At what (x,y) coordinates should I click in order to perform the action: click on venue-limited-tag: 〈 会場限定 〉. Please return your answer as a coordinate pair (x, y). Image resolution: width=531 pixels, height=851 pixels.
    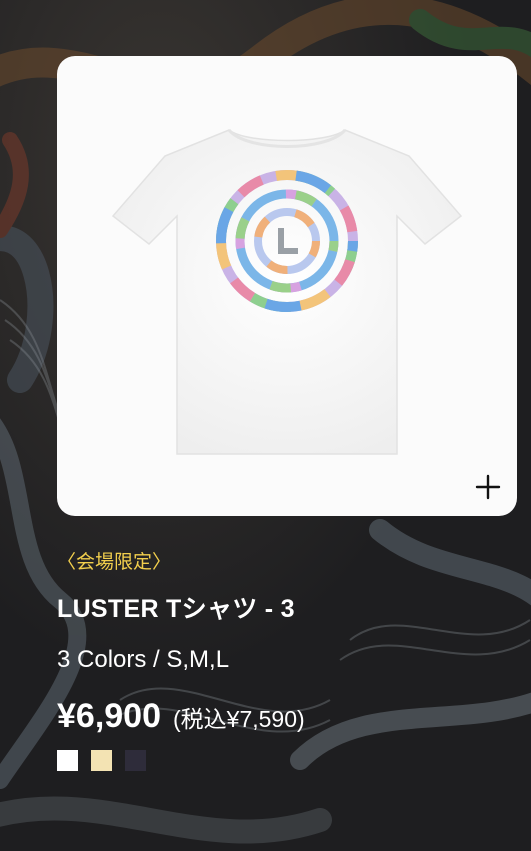
    Looking at the image, I should click on (287, 562).